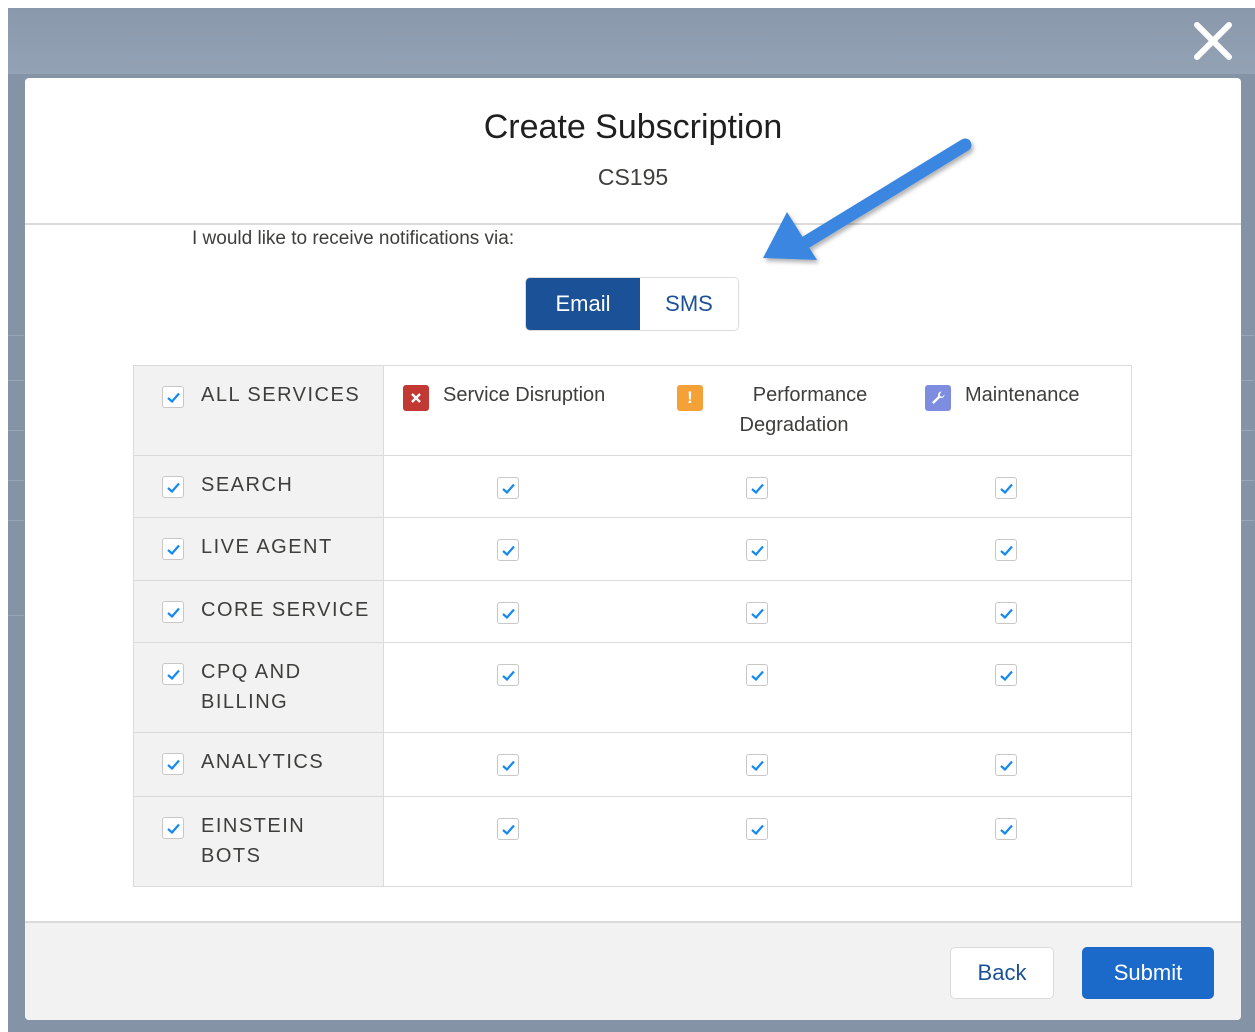 The image size is (1255, 1032). I want to click on service-label-einstein-bots: EINSTEIN BOTS, so click(253, 841).